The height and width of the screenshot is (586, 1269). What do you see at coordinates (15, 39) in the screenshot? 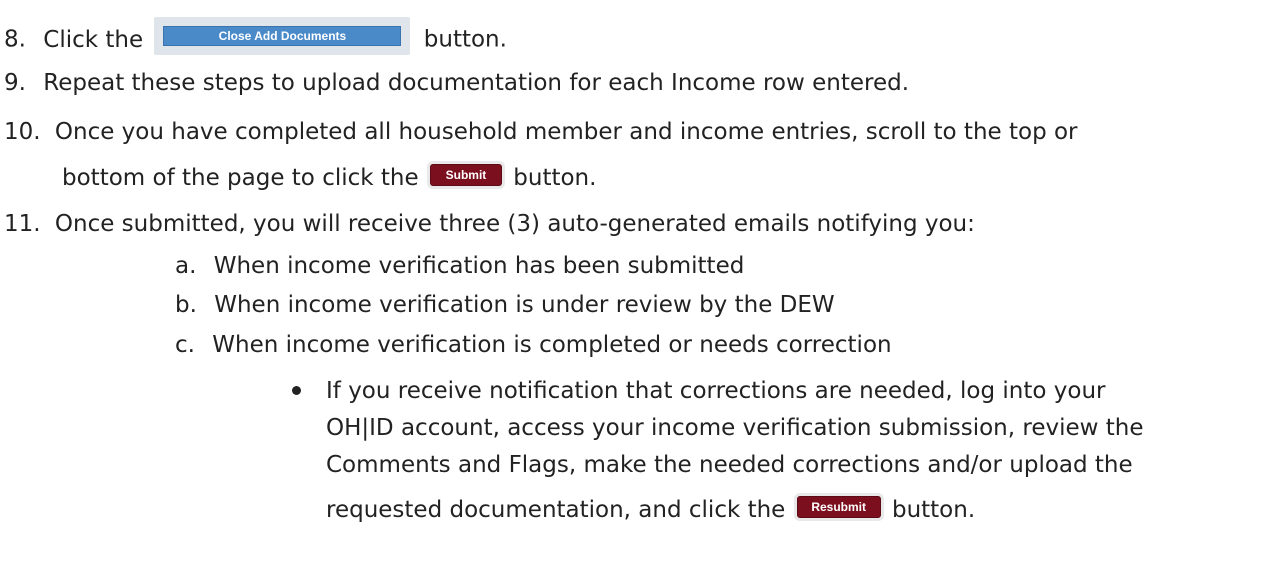
I see `step-number: 8.` at bounding box center [15, 39].